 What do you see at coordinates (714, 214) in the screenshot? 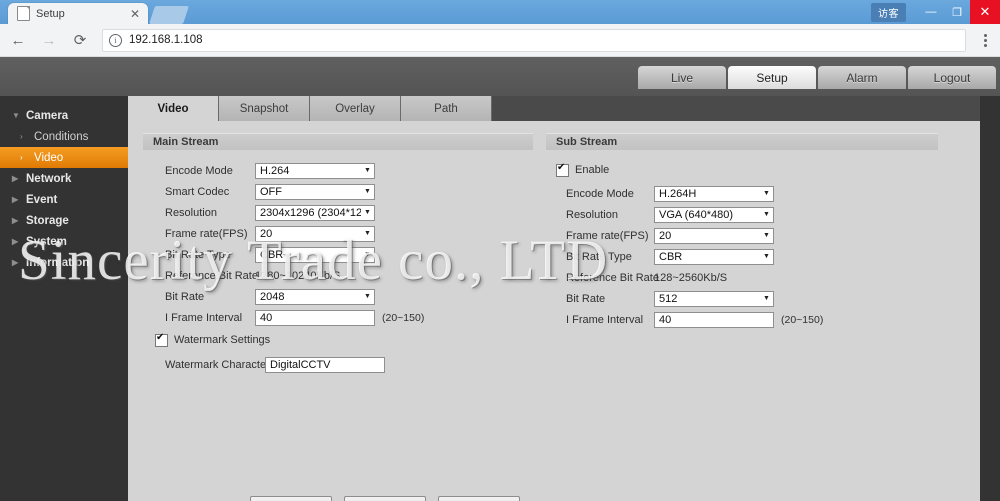
I see `select-sub-resolution: VGA (640*480) ▼` at bounding box center [714, 214].